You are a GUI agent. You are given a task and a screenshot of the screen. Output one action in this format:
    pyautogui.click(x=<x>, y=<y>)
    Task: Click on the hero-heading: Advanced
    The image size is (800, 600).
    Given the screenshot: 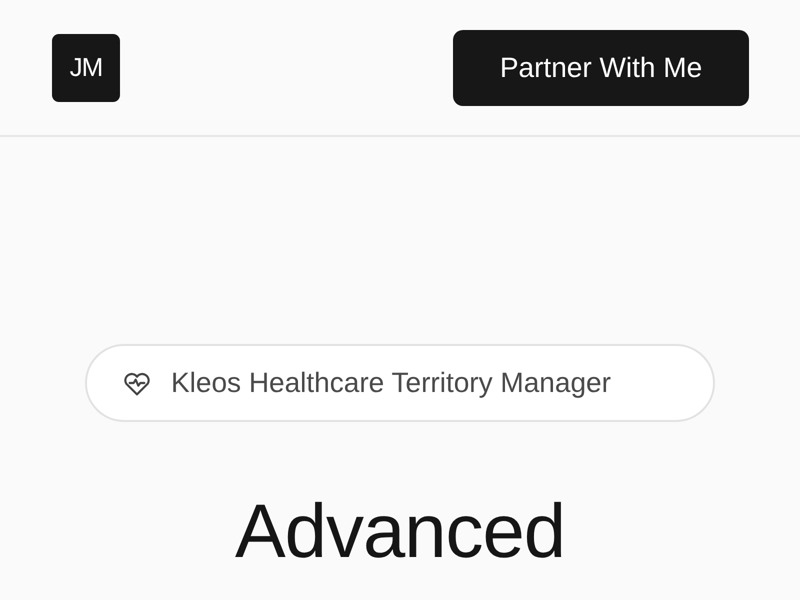 What is the action you would take?
    pyautogui.click(x=400, y=532)
    